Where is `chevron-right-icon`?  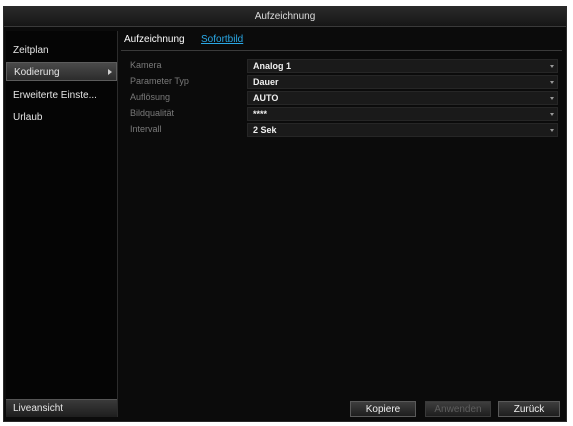
chevron-right-icon is located at coordinates (110, 72).